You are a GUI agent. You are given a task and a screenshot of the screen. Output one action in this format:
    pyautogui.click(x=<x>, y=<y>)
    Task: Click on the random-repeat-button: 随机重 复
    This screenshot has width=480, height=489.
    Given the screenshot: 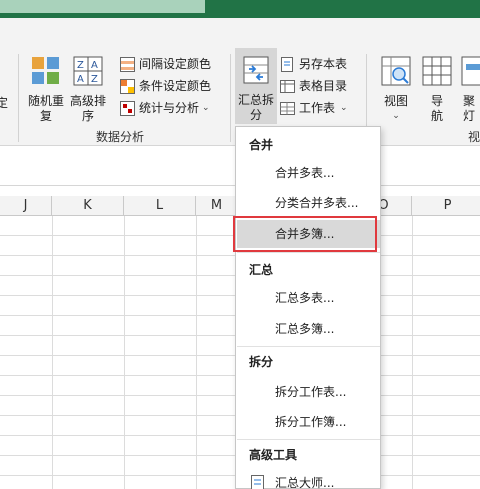 What is the action you would take?
    pyautogui.click(x=46, y=90)
    